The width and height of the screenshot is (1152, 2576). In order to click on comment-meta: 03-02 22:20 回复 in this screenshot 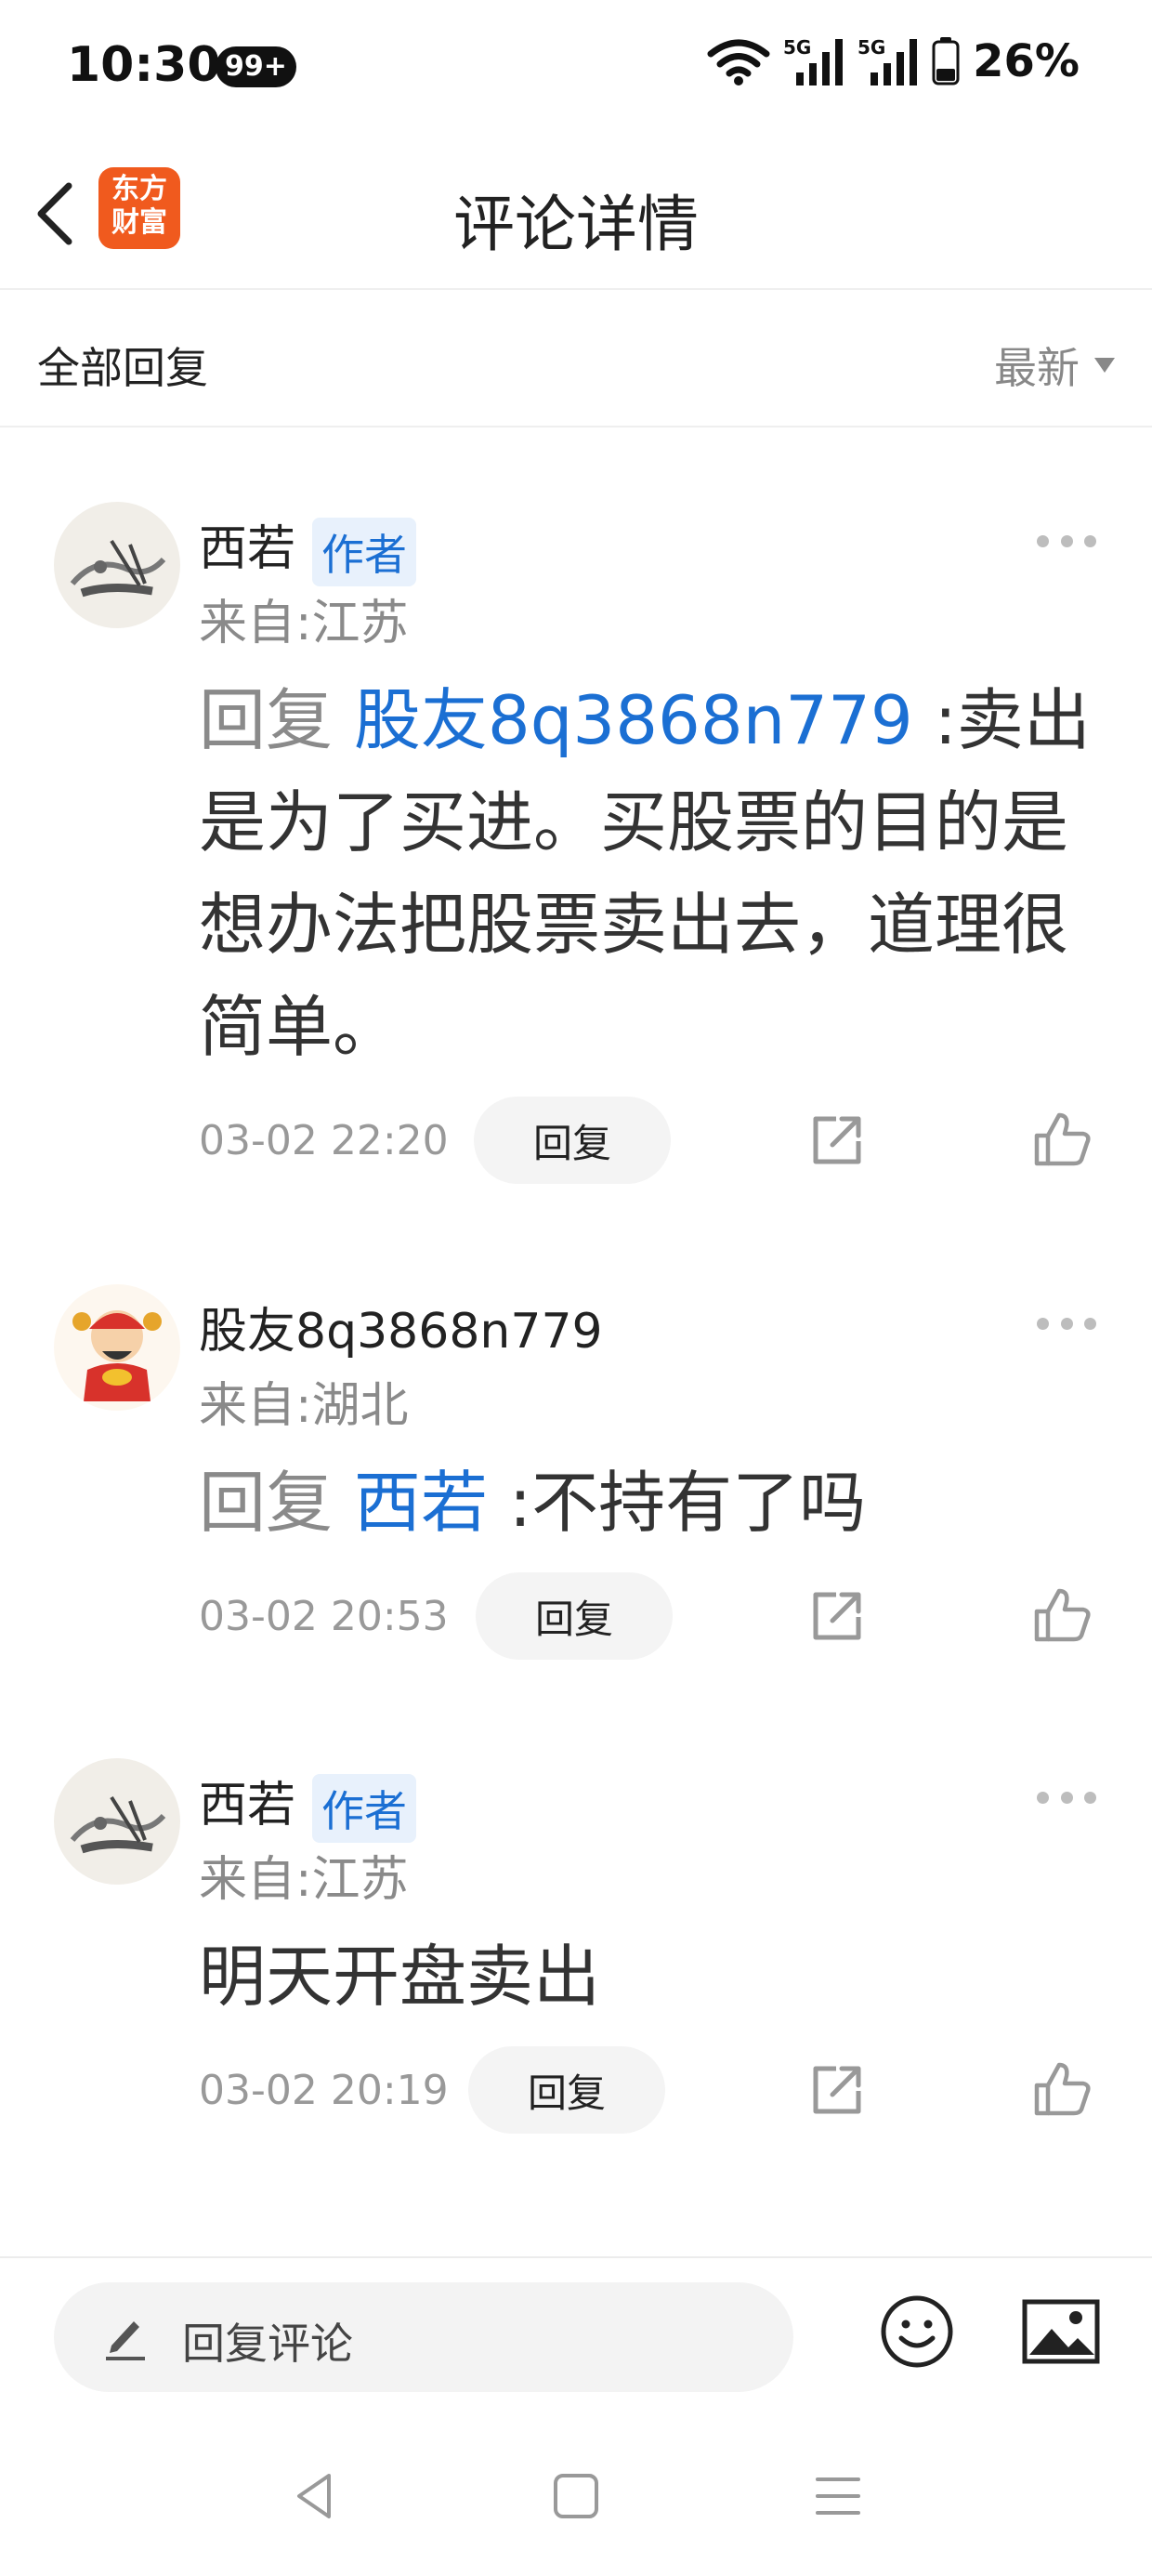, I will do `click(645, 1141)`.